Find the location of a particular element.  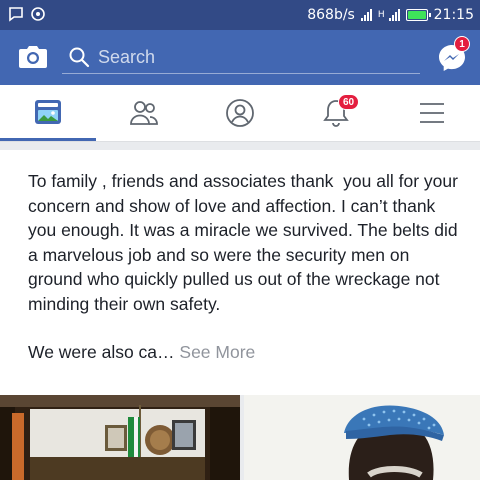

post-paragraph-2: We were also ca… See More is located at coordinates (248, 352).